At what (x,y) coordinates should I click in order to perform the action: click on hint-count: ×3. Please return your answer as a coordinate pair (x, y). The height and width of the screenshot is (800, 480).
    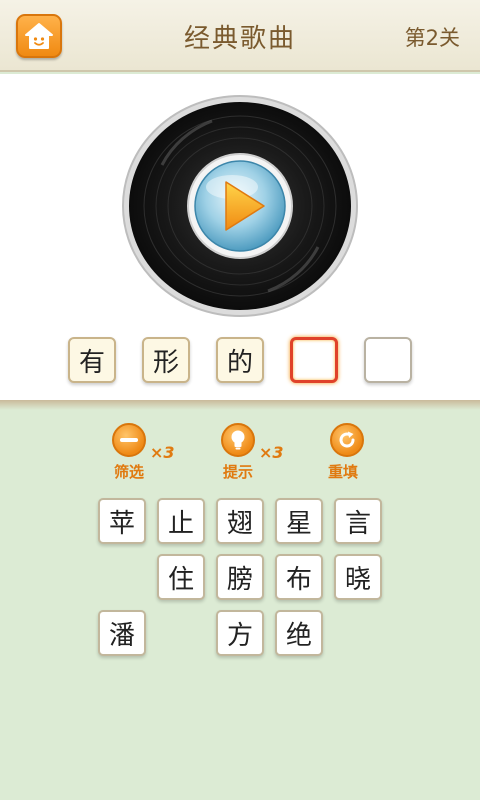
    Looking at the image, I should click on (271, 452).